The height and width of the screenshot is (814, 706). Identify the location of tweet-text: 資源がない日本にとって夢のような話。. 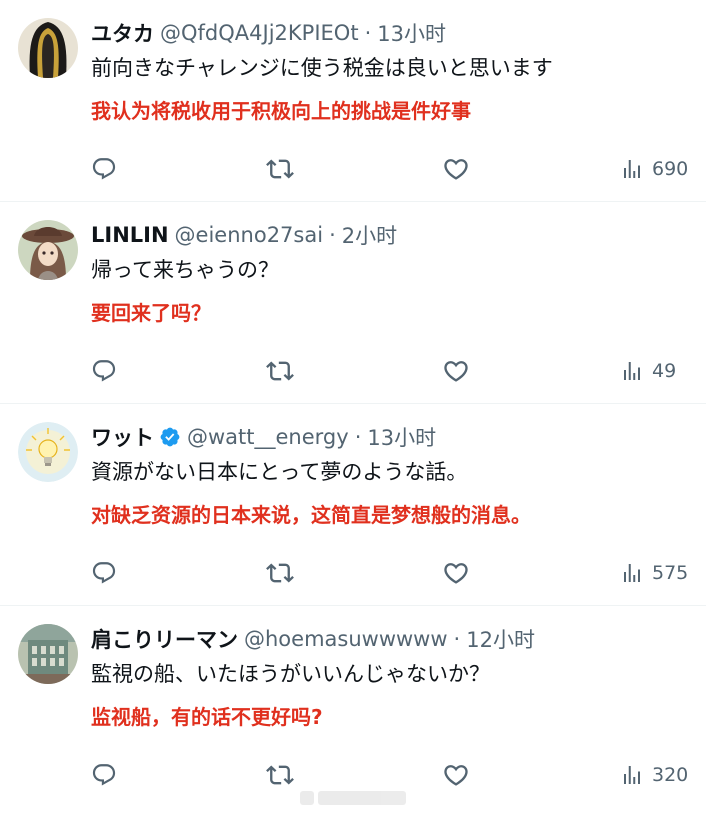
(279, 472).